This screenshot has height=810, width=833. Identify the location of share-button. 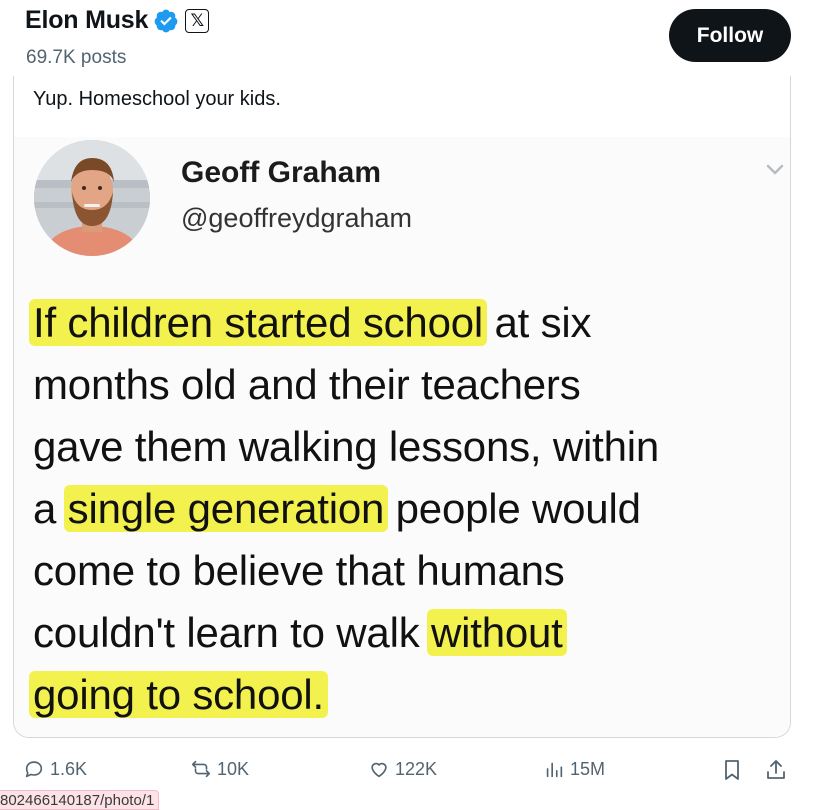
(776, 772).